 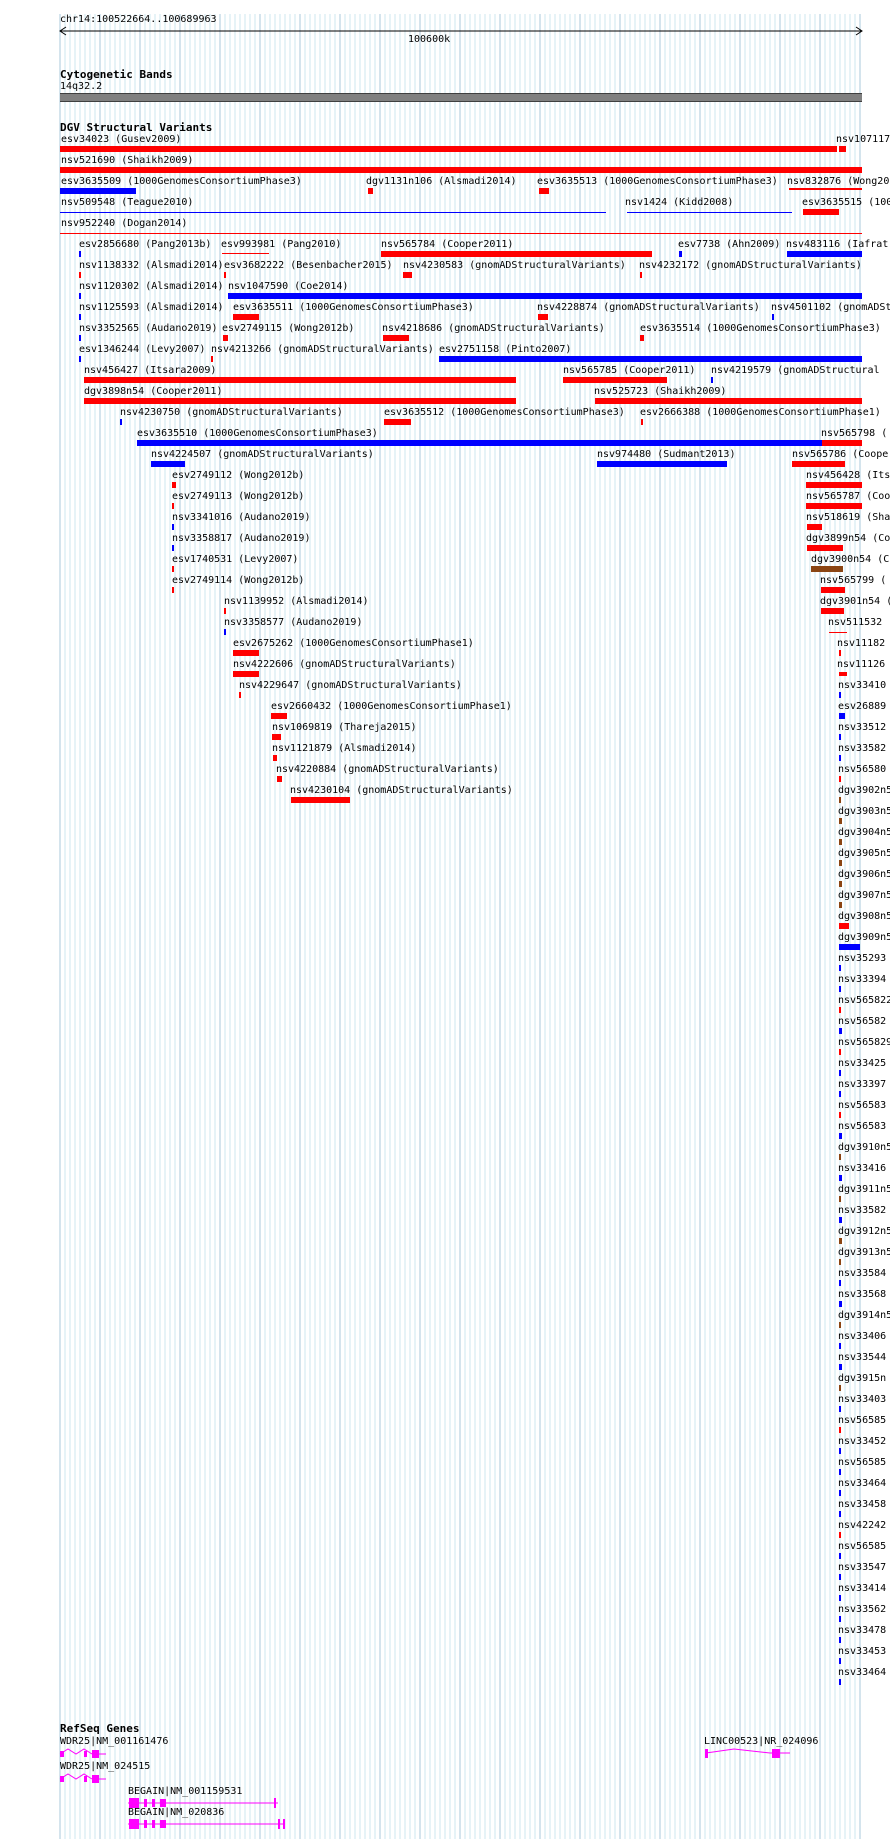 I want to click on gene-wdr25-nm001161476, so click(x=83, y=1753).